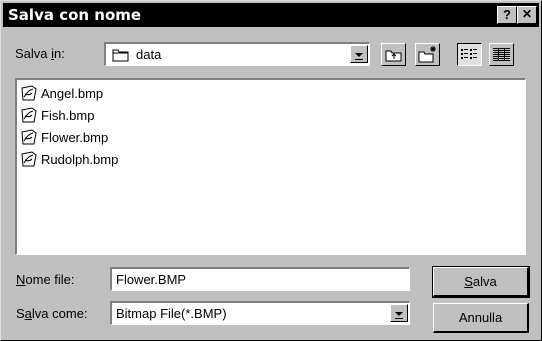 This screenshot has height=341, width=542. Describe the element at coordinates (260, 313) in the screenshot. I see `filetype-combobox: Bitmap File(*.BMP)` at that location.